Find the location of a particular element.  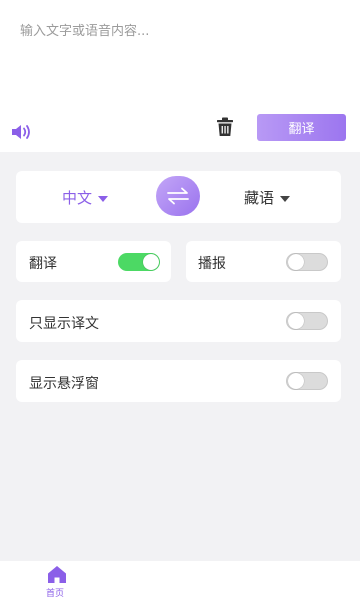

target-language-dropdown: 藏语 is located at coordinates (267, 197).